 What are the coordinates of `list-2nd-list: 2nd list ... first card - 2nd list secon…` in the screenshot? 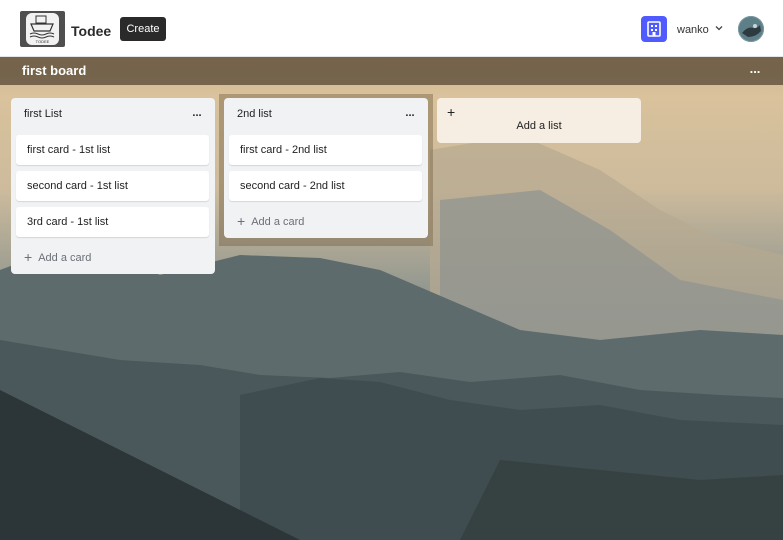 It's located at (326, 168).